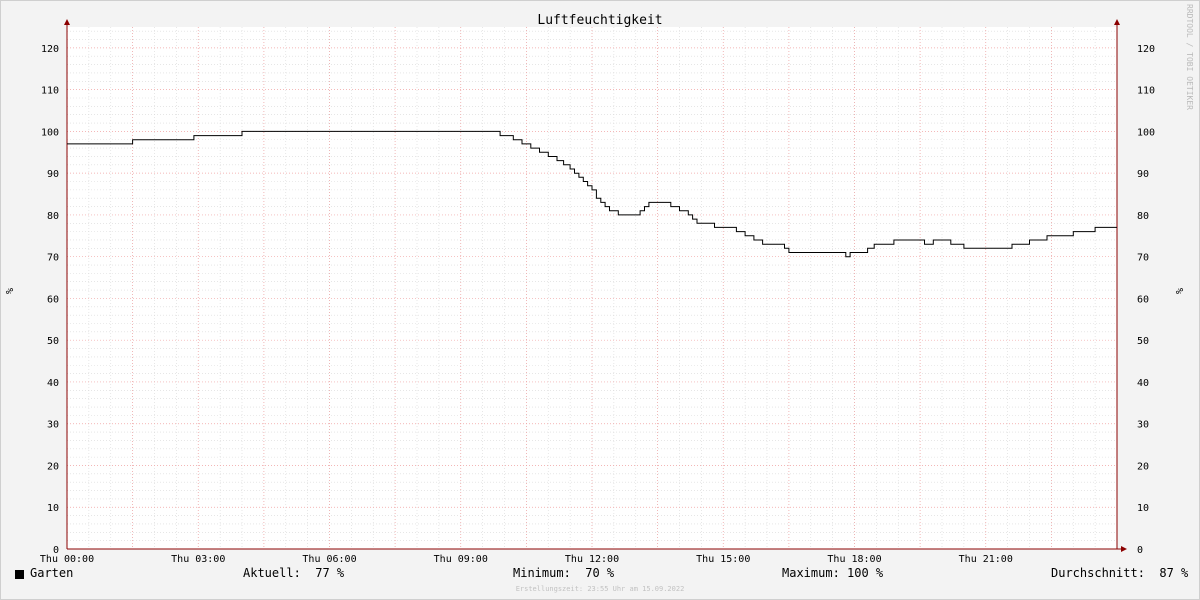 Image resolution: width=1200 pixels, height=600 pixels. What do you see at coordinates (1140, 550) in the screenshot?
I see `y-tick-label-right: 0` at bounding box center [1140, 550].